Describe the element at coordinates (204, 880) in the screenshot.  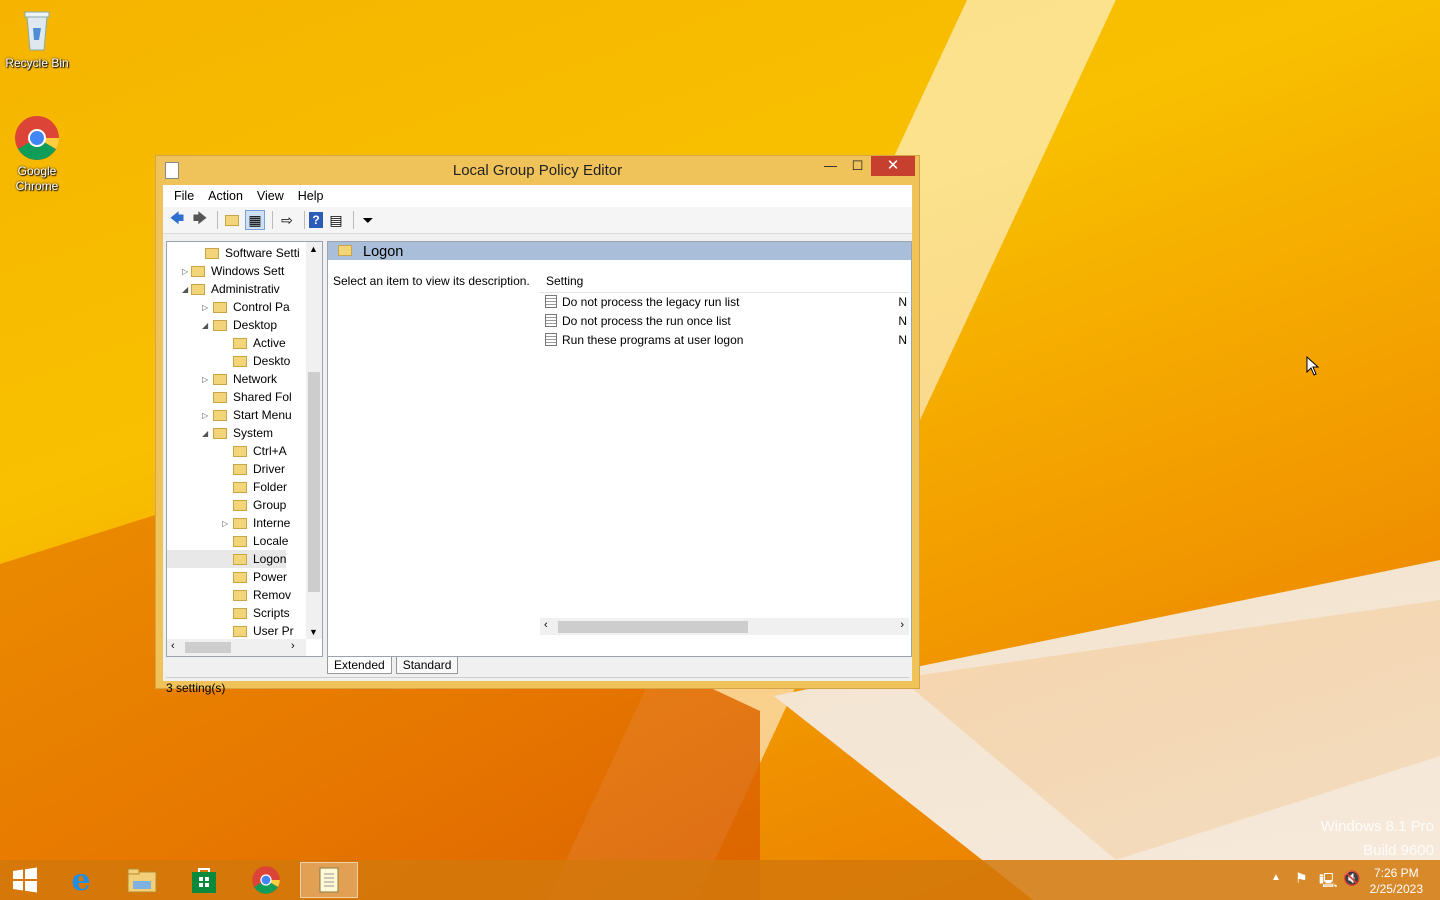
I see `taskbar-store` at that location.